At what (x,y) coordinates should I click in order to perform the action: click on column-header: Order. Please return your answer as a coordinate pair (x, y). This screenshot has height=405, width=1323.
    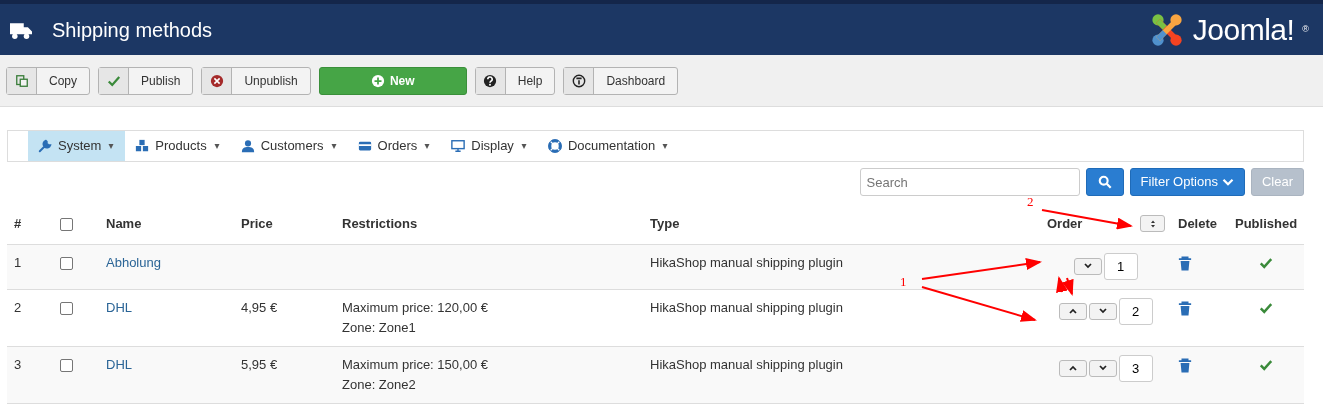
    Looking at the image, I should click on (1065, 223).